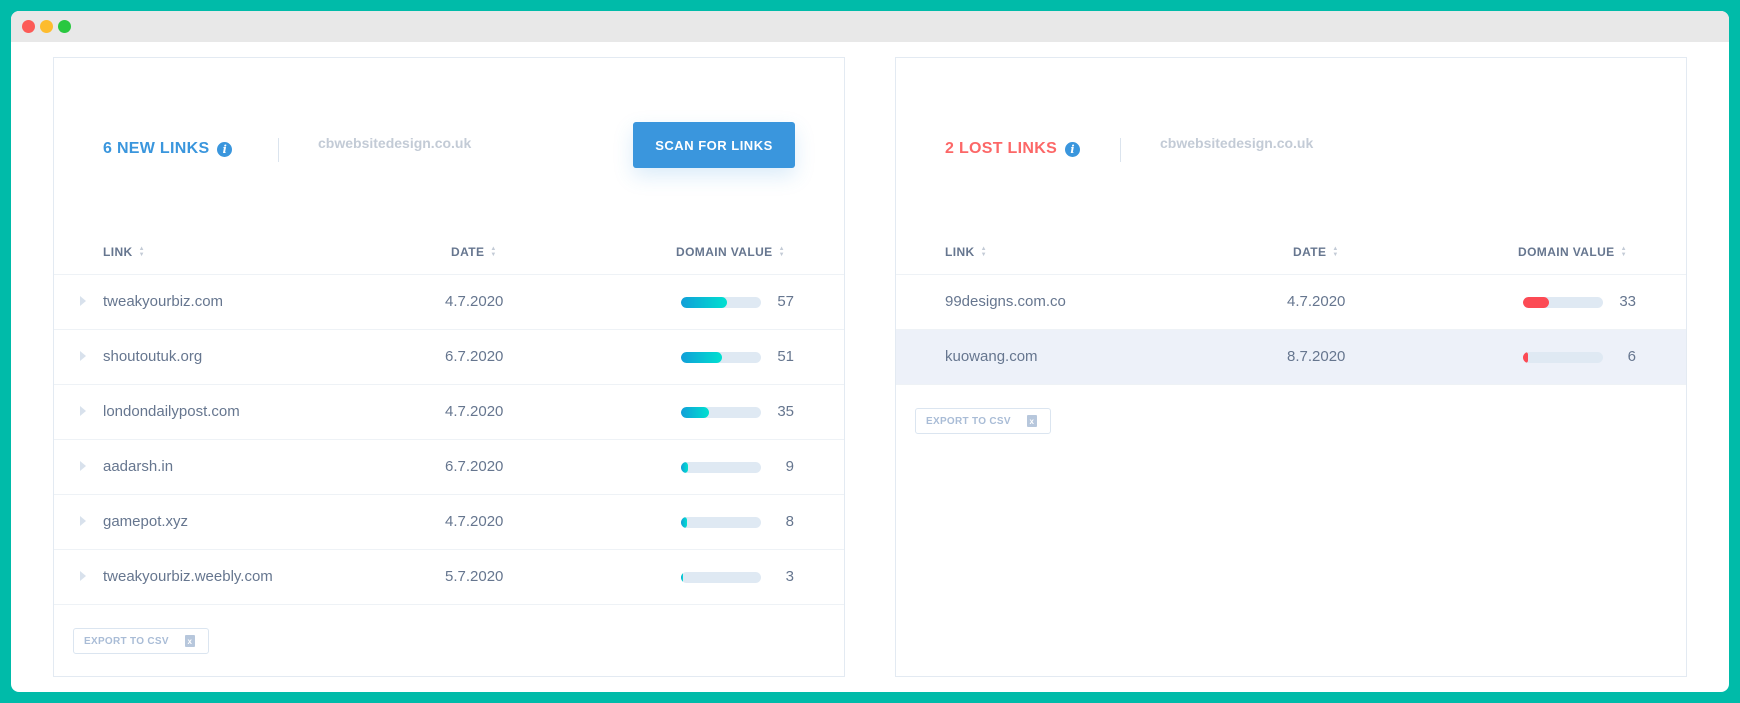 This screenshot has height=703, width=1740. I want to click on domain-value-cell: 9, so click(789, 466).